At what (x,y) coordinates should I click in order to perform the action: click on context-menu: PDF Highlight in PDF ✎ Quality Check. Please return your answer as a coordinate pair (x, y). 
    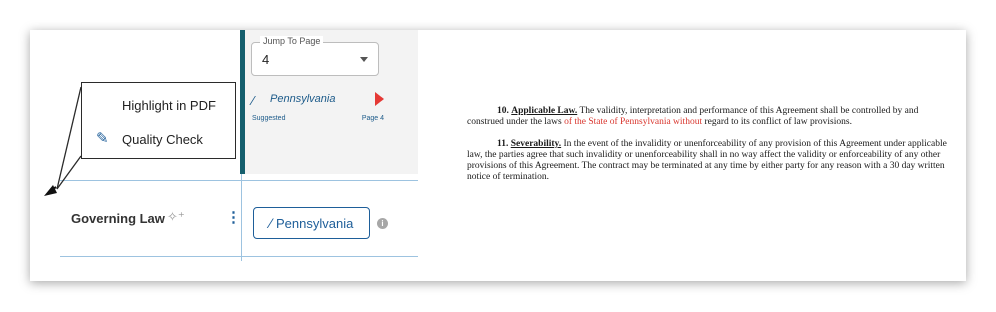
    Looking at the image, I should click on (158, 120).